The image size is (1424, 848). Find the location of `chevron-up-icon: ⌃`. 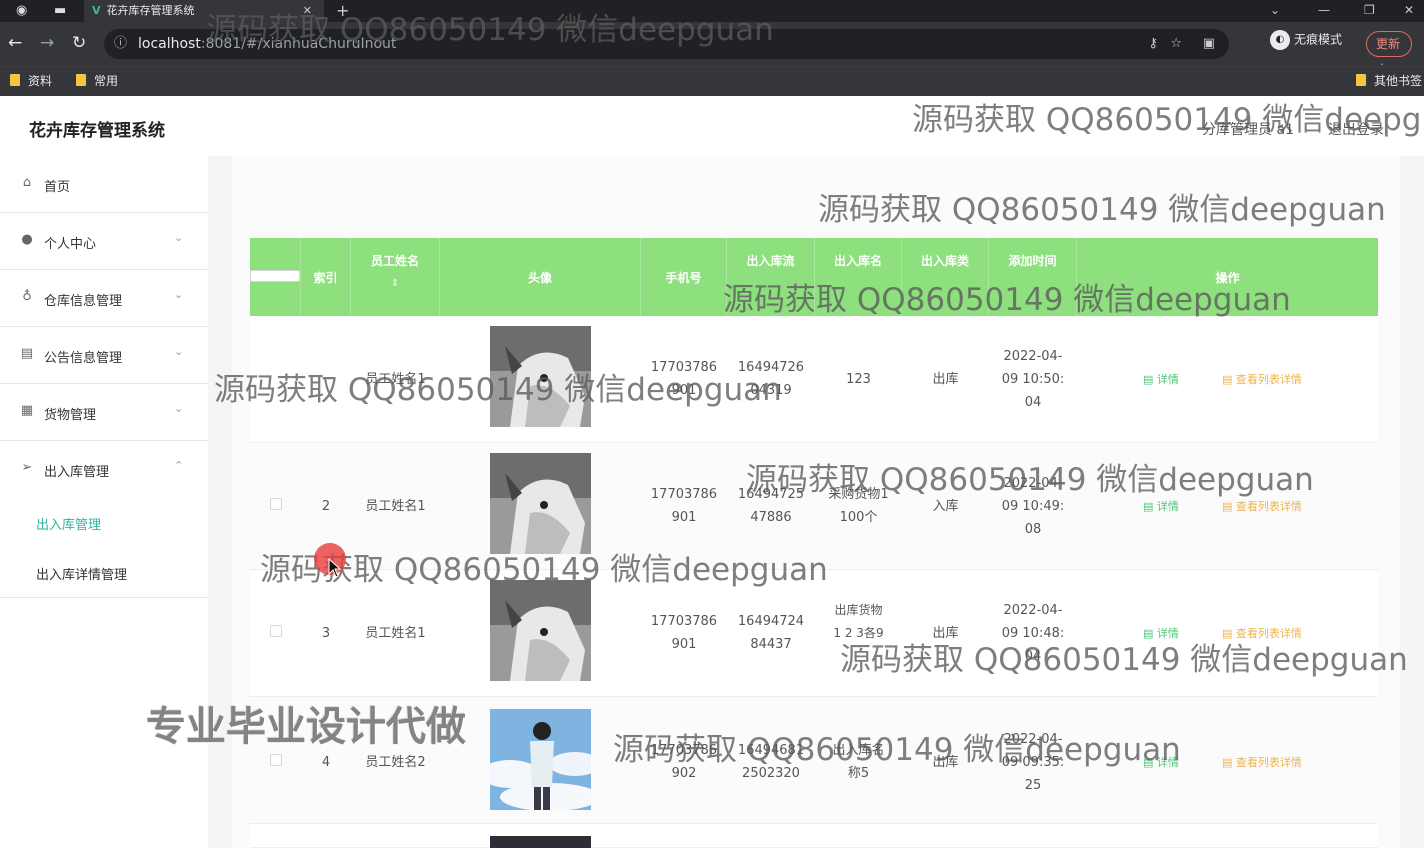

chevron-up-icon: ⌃ is located at coordinates (179, 465).